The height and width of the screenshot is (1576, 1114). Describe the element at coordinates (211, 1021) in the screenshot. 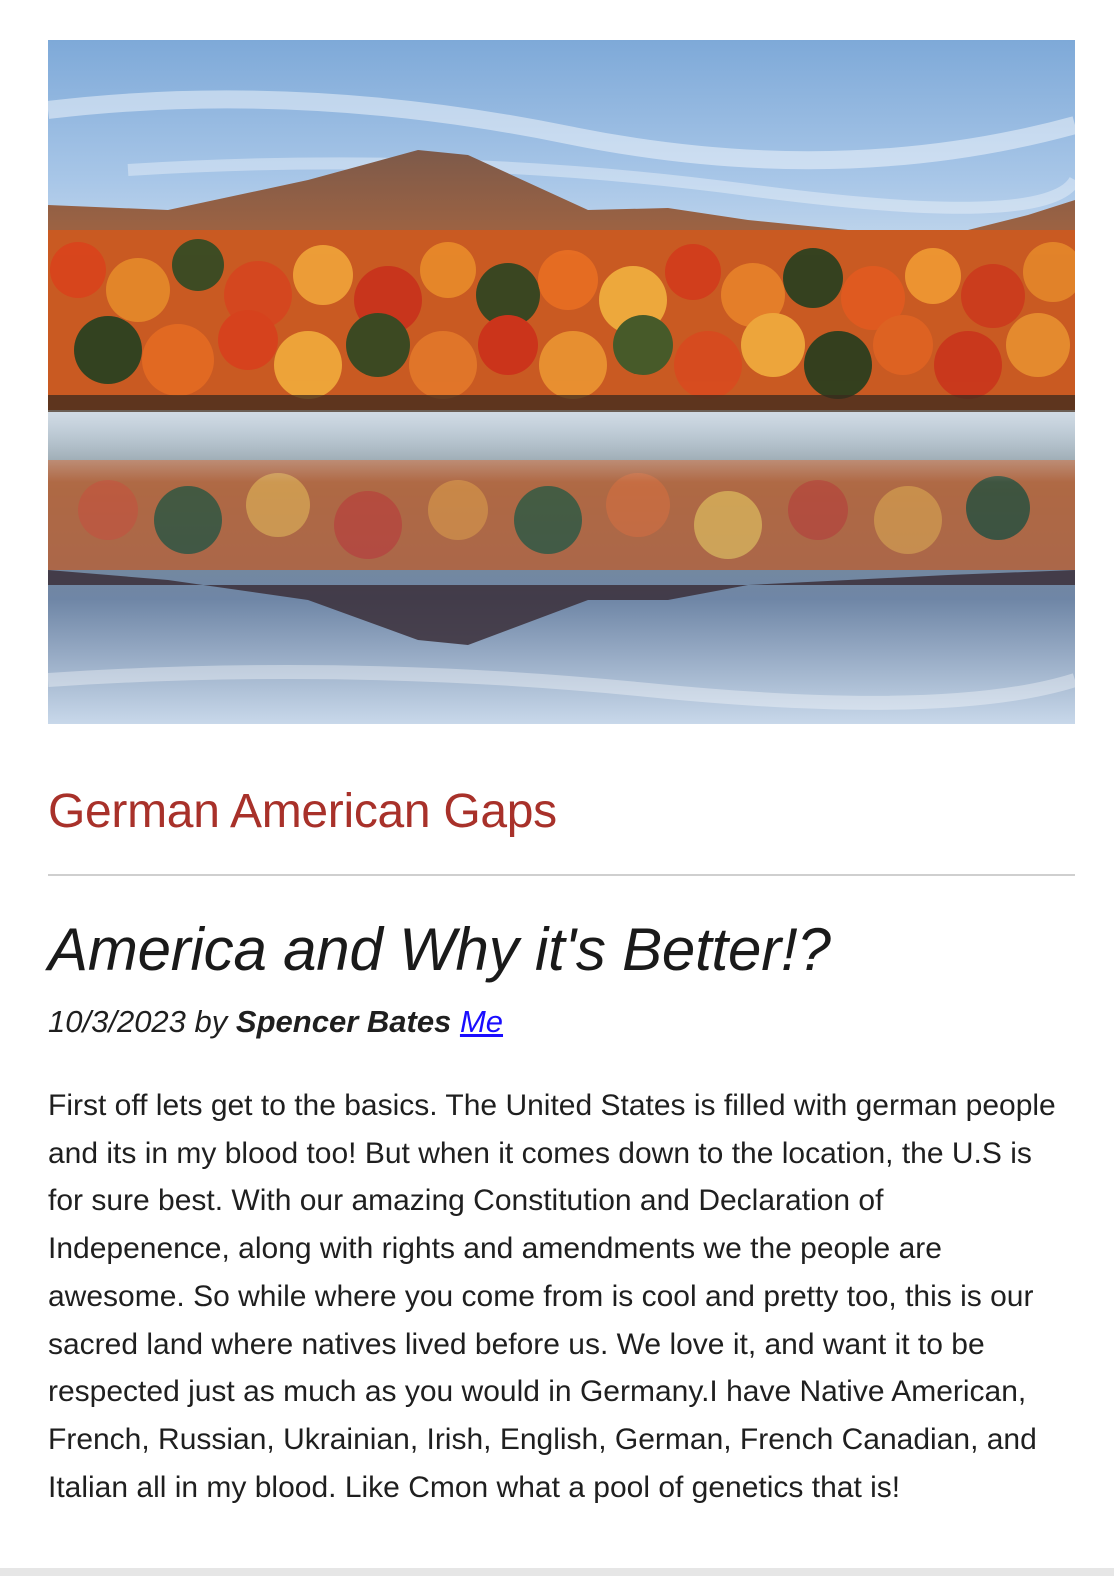

I see `byline-by: by` at that location.